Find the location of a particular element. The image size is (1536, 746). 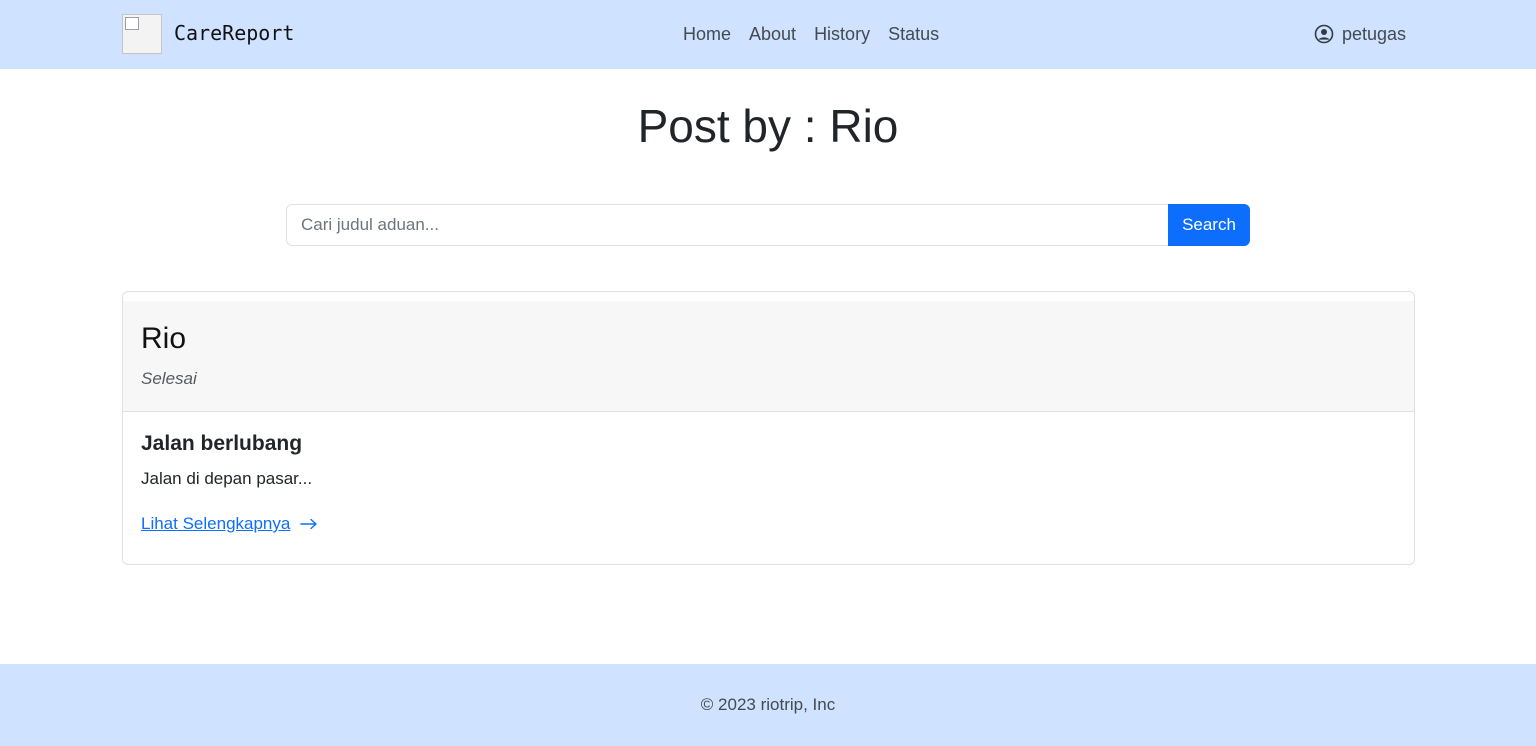

read-more-link: Lihat Selengkapnya is located at coordinates (229, 524).